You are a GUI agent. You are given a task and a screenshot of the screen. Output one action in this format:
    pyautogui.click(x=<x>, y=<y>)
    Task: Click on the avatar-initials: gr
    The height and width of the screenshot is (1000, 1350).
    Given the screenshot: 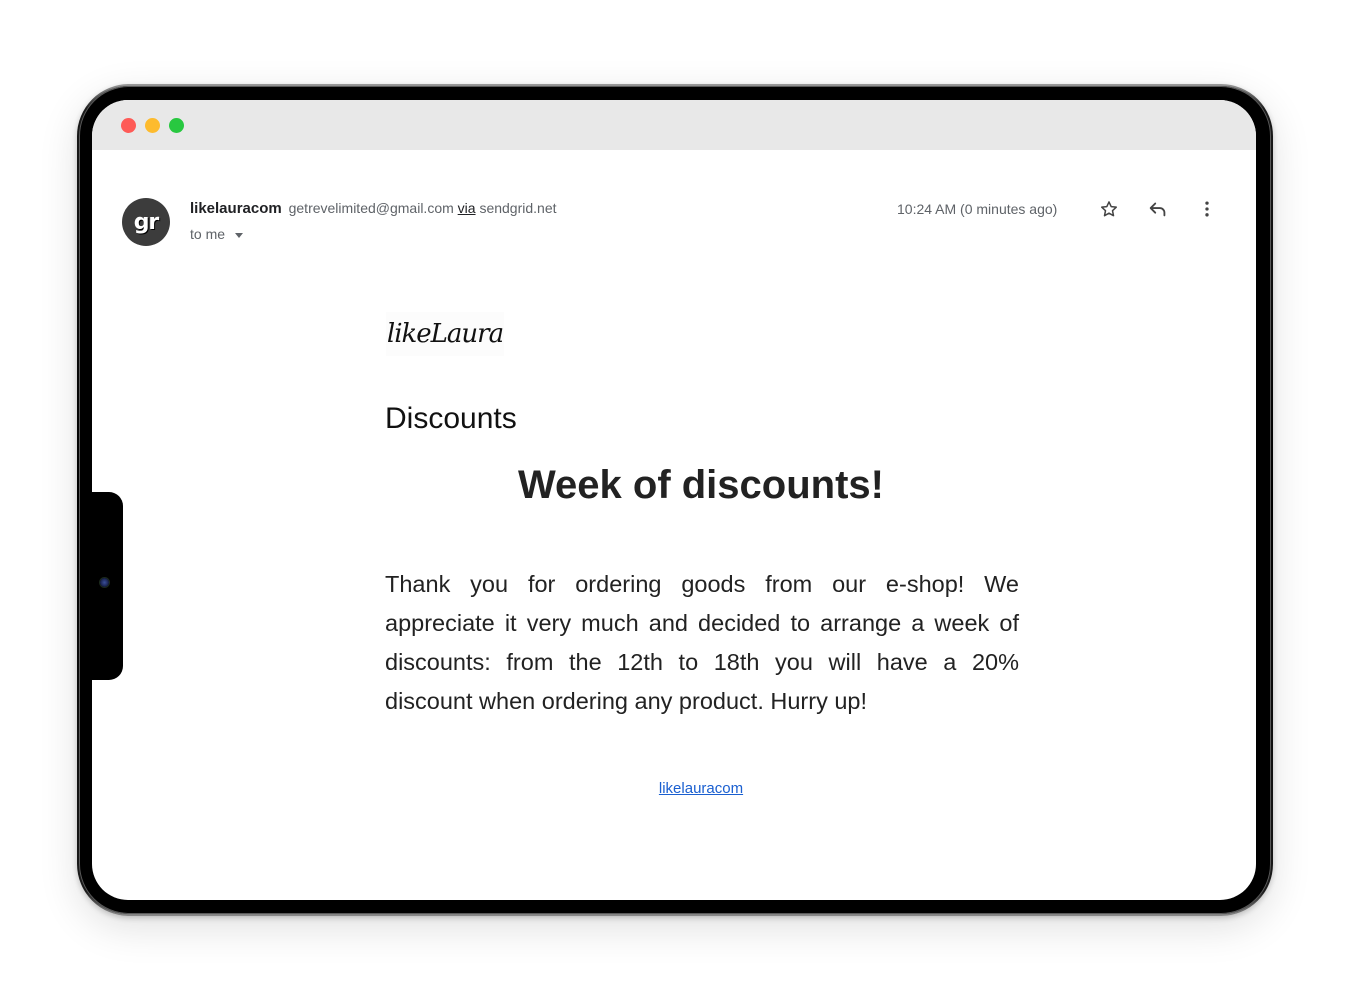 What is the action you would take?
    pyautogui.click(x=146, y=222)
    